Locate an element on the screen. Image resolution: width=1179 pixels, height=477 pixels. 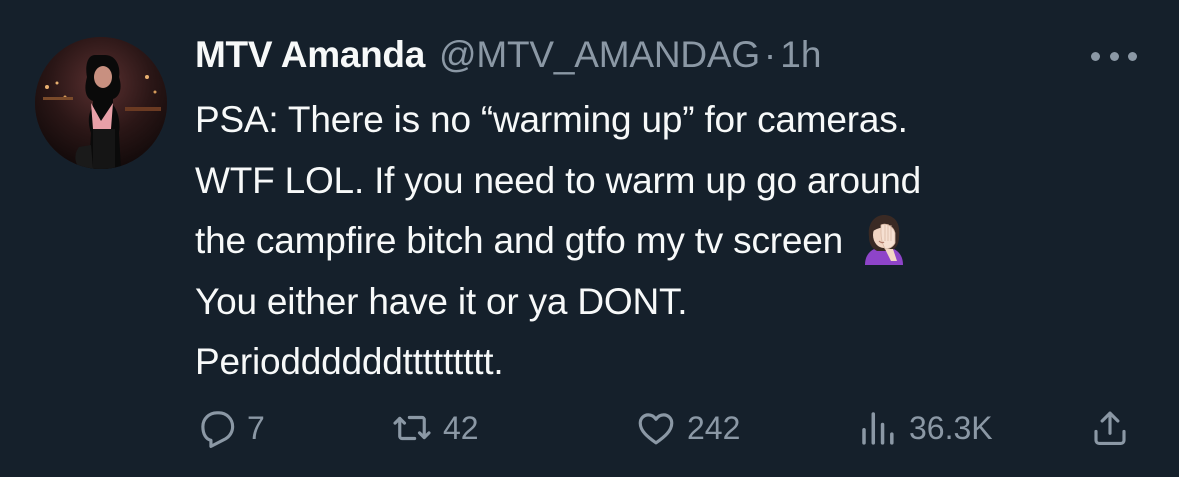
tweet-header: MTV Amanda @MTV_AMANDAG · 1h is located at coordinates (508, 59).